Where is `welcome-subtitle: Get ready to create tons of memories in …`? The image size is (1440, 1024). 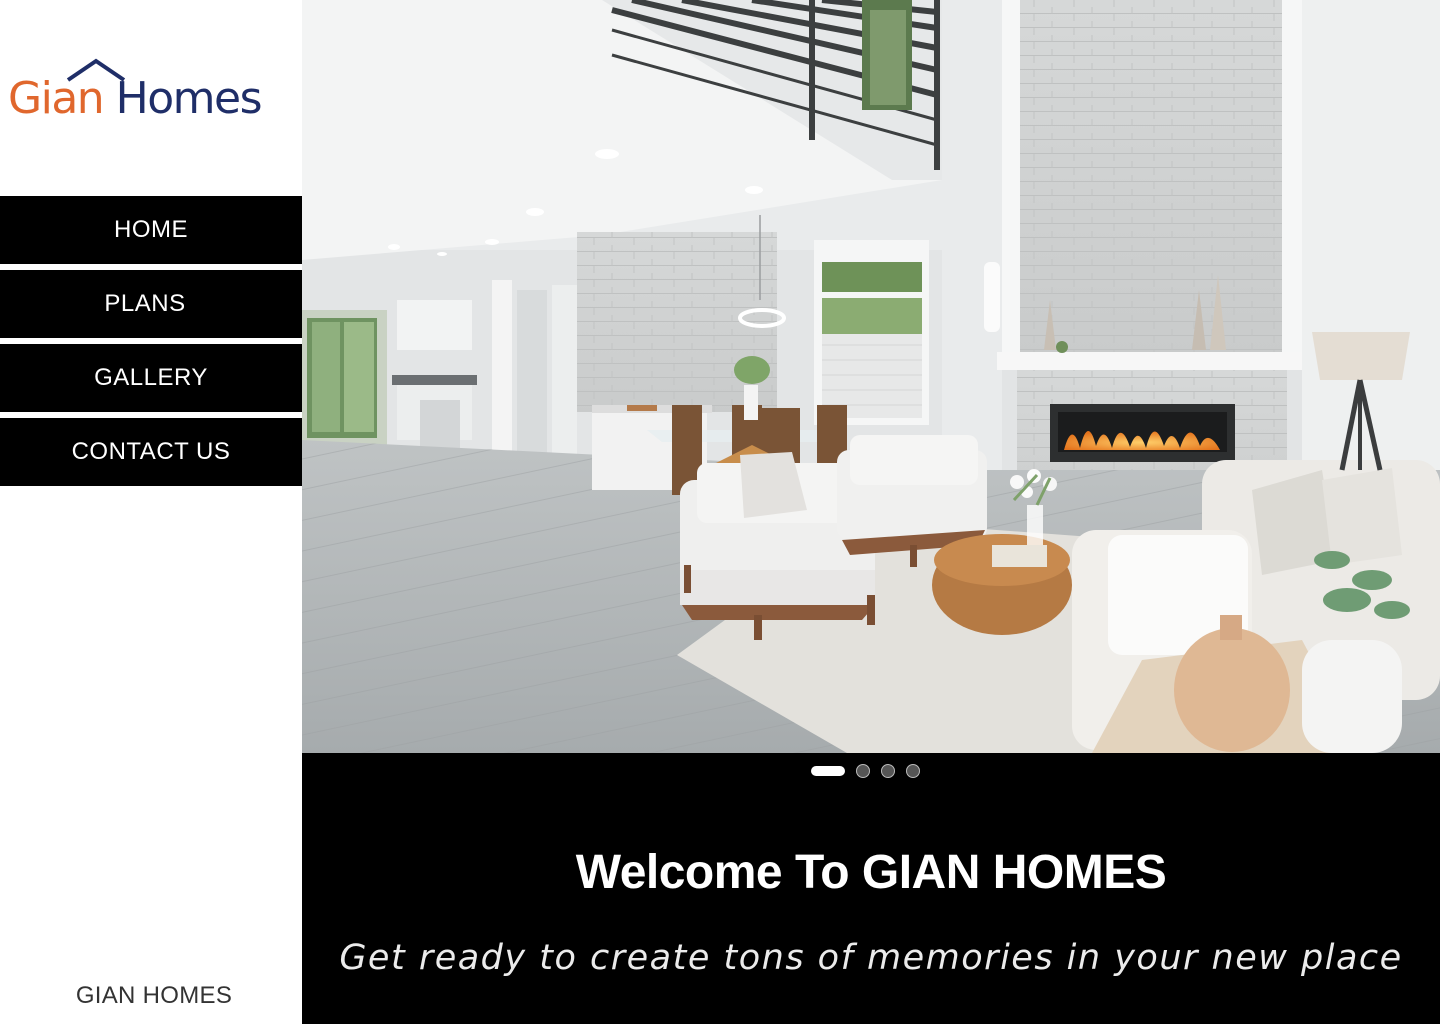
welcome-subtitle: Get ready to create tons of memories in … is located at coordinates (871, 958).